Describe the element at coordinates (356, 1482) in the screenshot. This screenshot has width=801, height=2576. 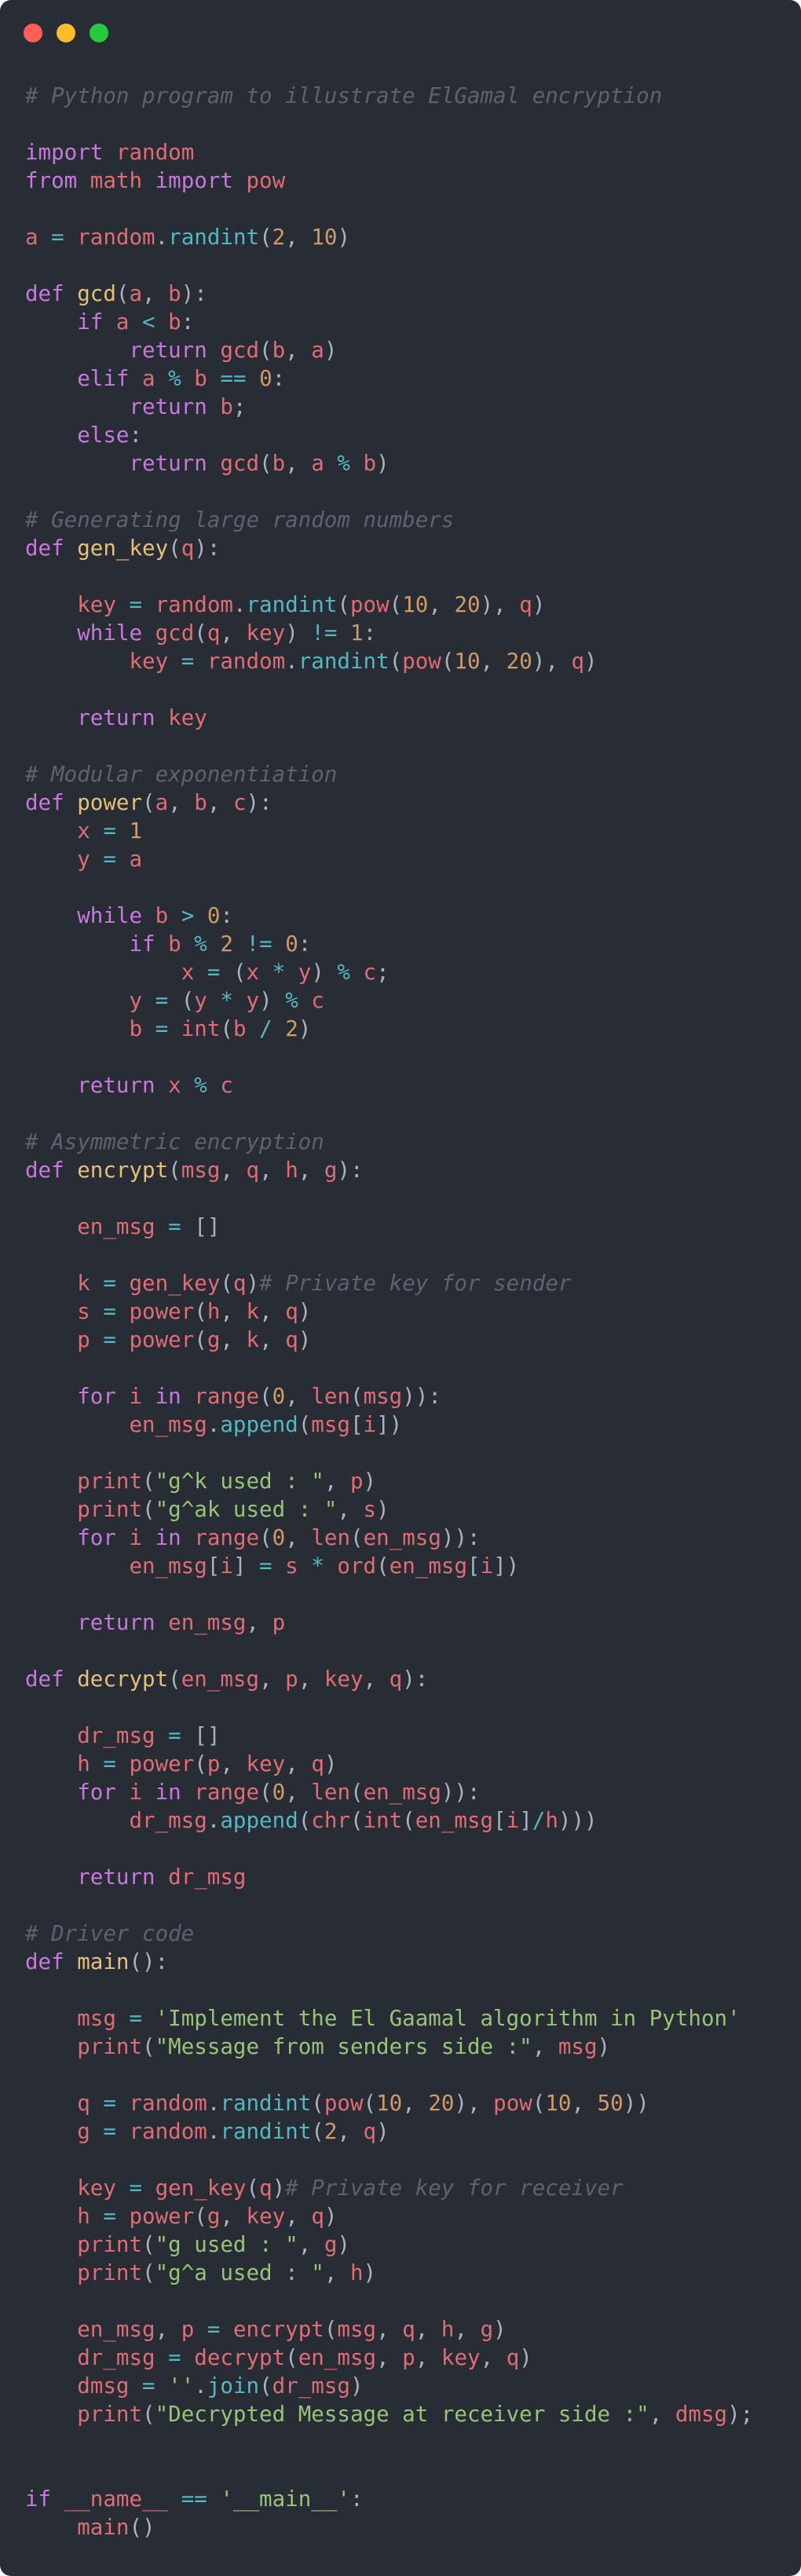
I see `code-token-var: p` at that location.